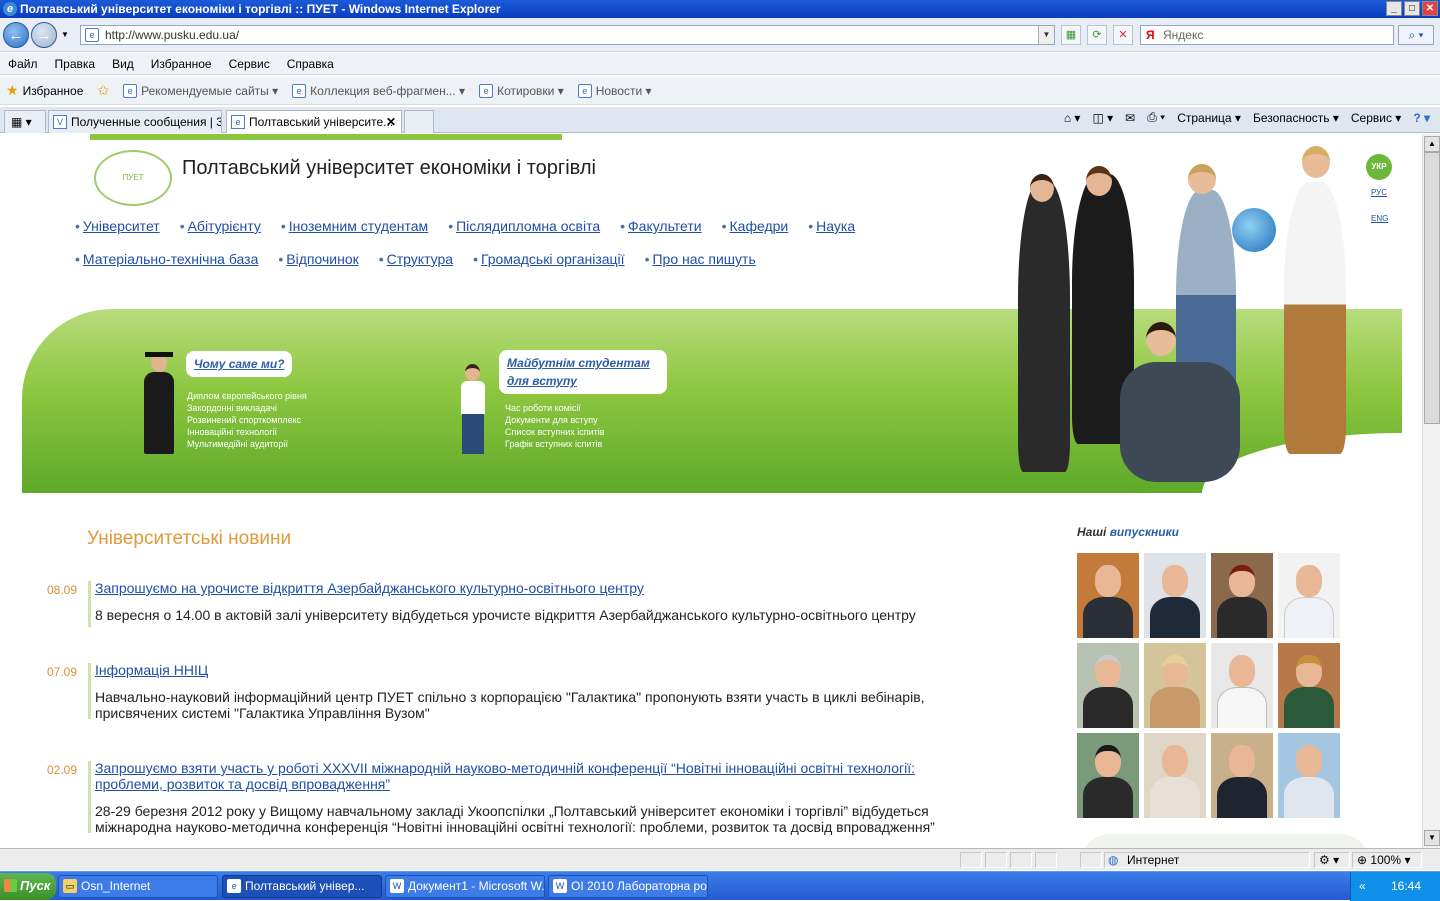 The image size is (1440, 901). Describe the element at coordinates (391, 122) in the screenshot. I see `close-tab-icon: ✕` at that location.